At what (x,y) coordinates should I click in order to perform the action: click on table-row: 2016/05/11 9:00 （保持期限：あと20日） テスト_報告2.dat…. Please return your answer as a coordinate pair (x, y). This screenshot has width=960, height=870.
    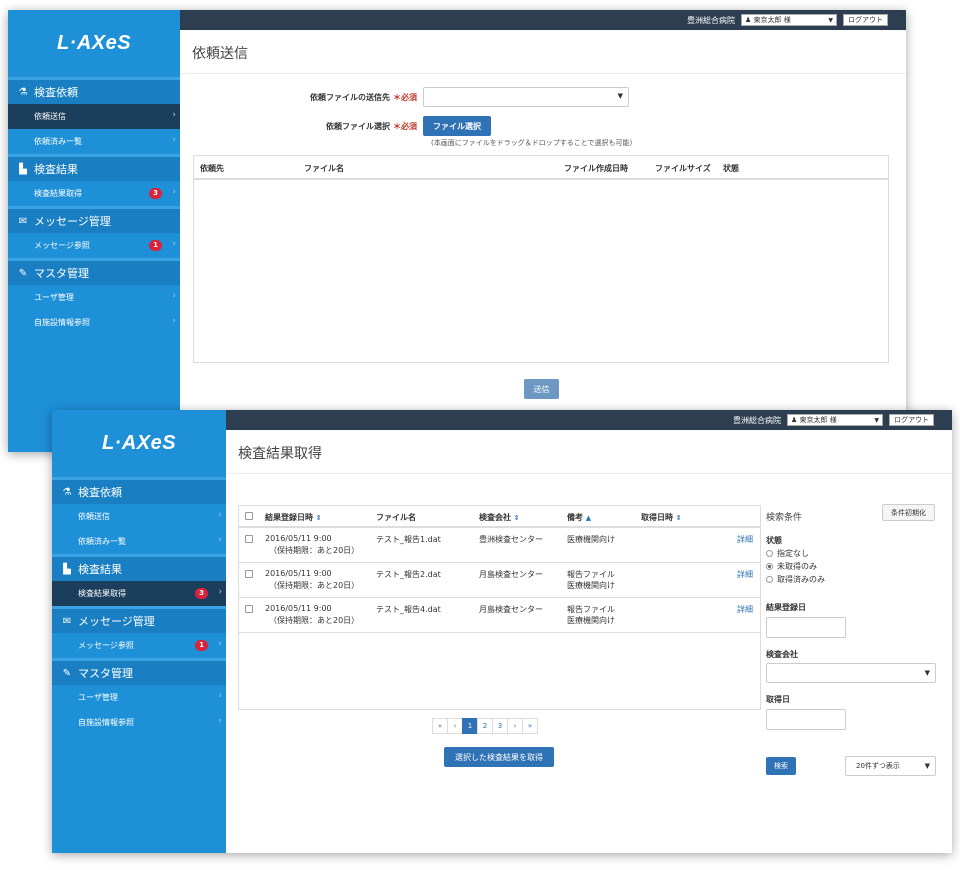
    Looking at the image, I should click on (499, 580).